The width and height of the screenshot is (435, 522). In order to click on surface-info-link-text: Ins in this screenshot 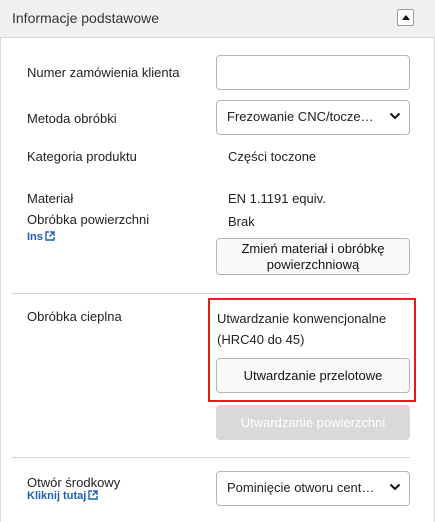, I will do `click(35, 237)`.